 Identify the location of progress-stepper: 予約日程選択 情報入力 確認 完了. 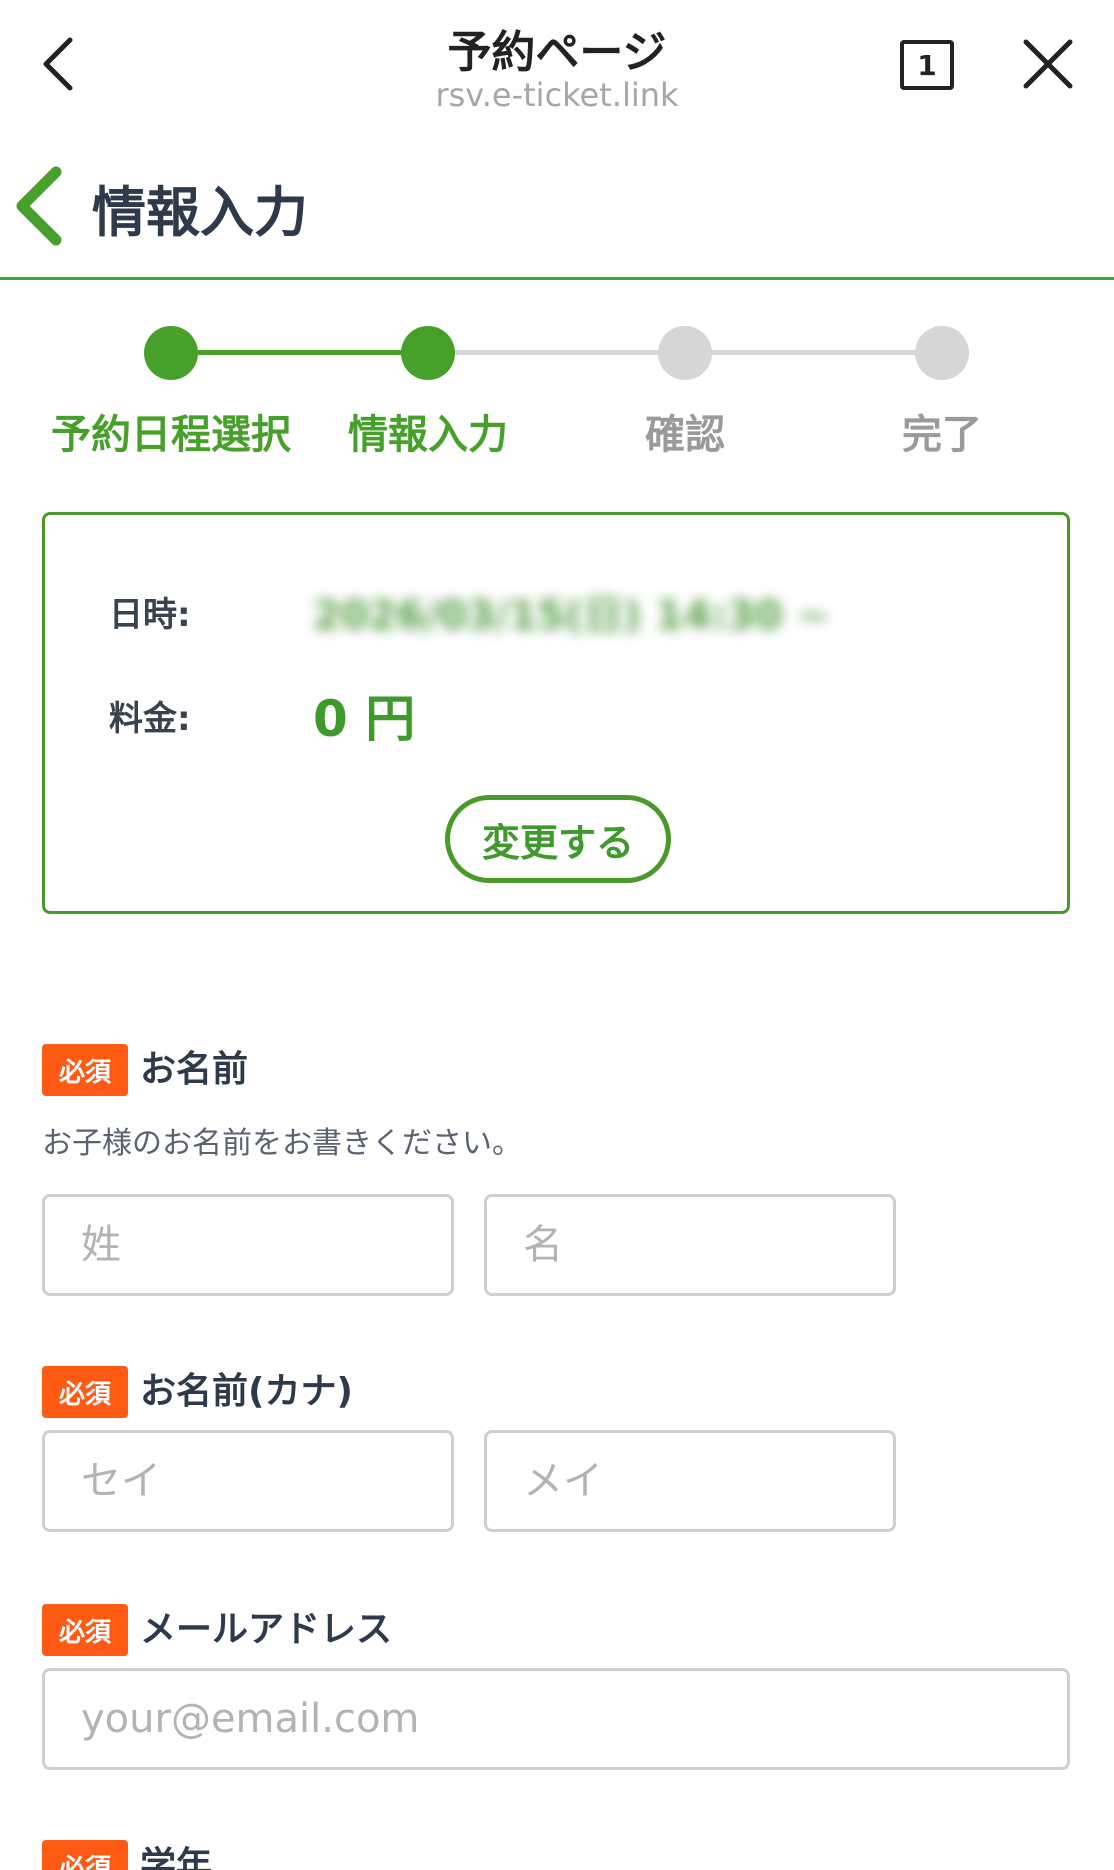
(557, 390).